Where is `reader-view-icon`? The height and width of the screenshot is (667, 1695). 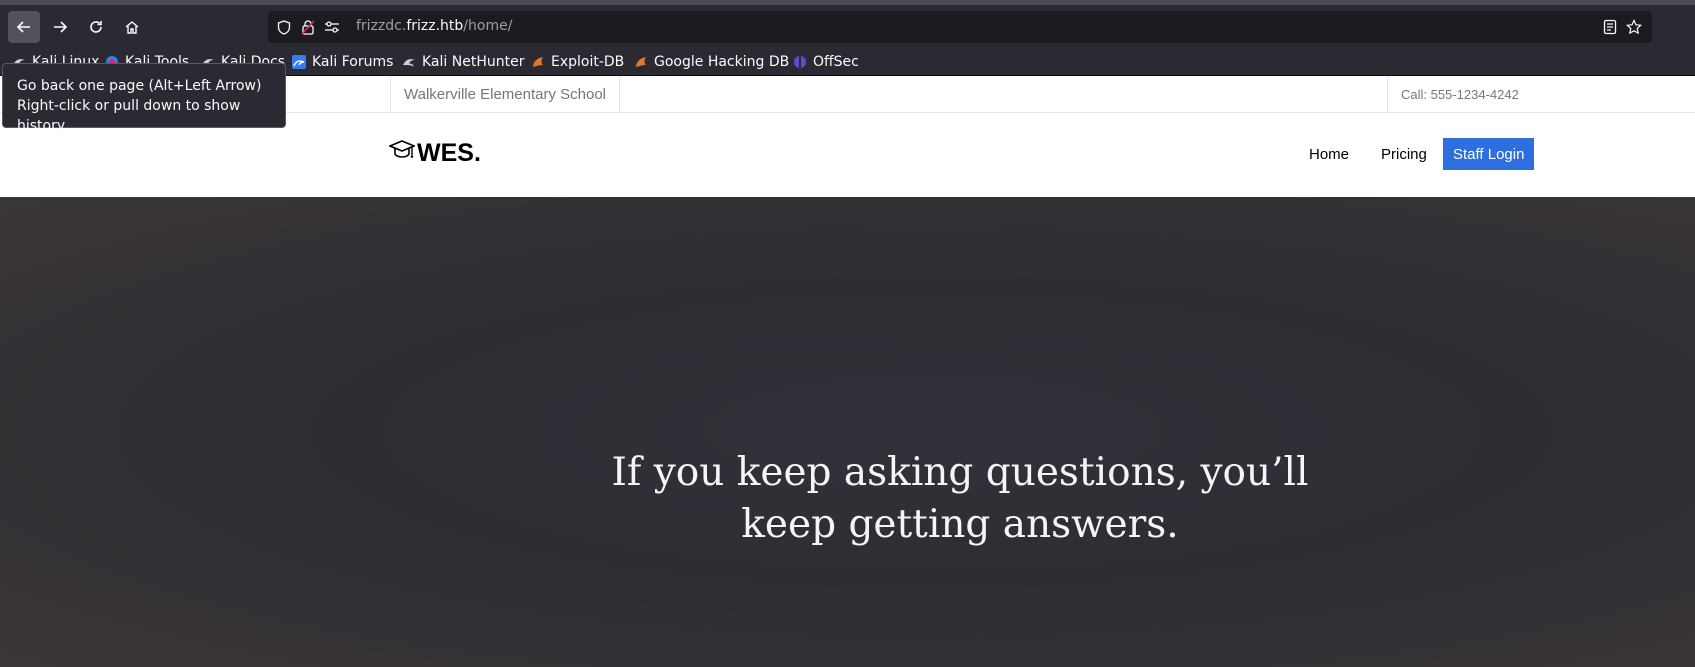
reader-view-icon is located at coordinates (1610, 27).